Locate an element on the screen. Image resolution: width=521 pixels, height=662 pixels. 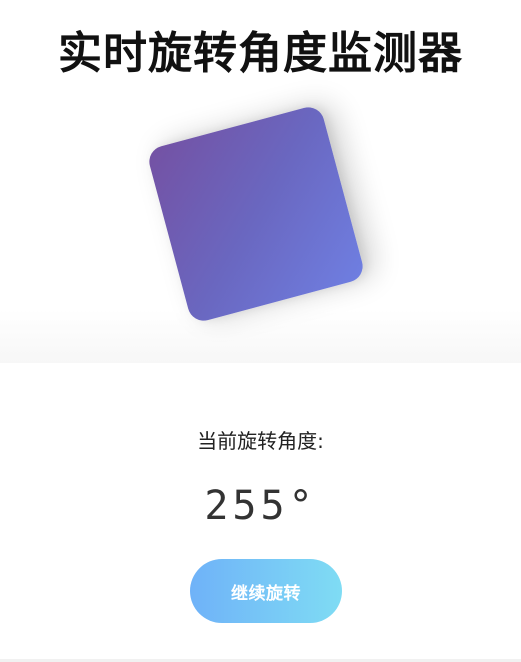
angle-value: 255° is located at coordinates (260, 506).